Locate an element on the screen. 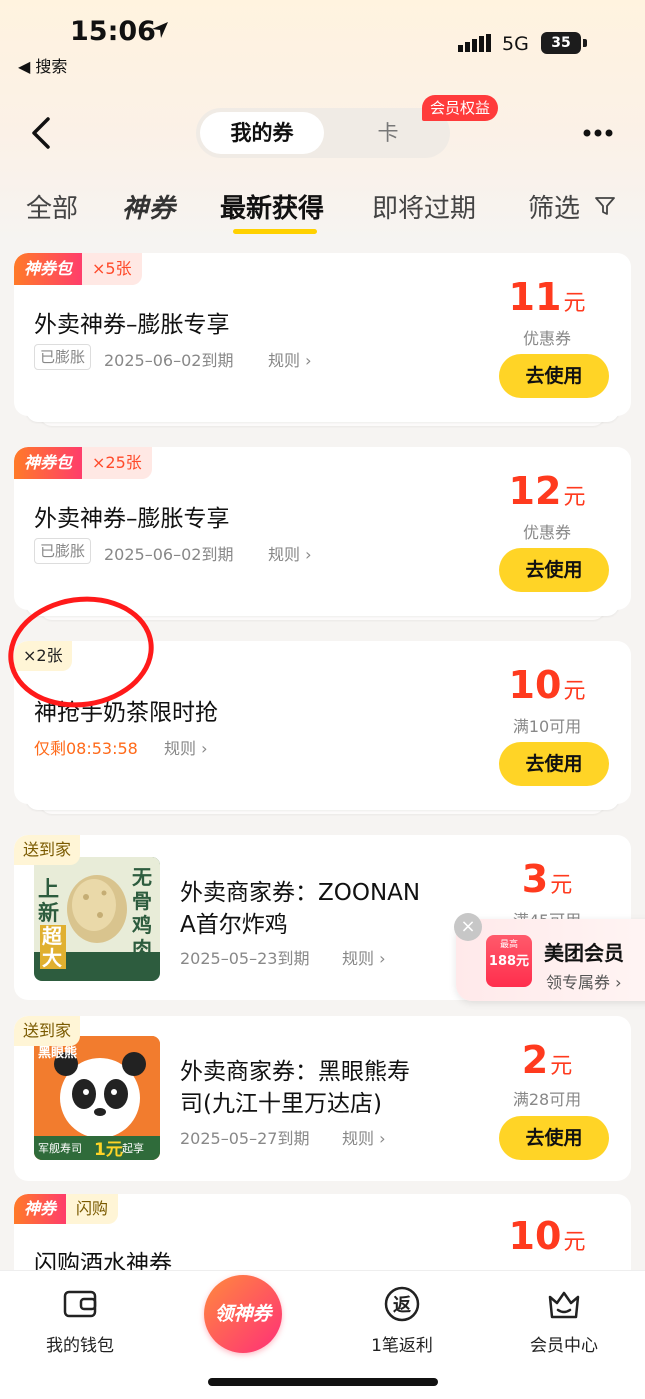 The width and height of the screenshot is (645, 1399). wallet-icon is located at coordinates (80, 1304).